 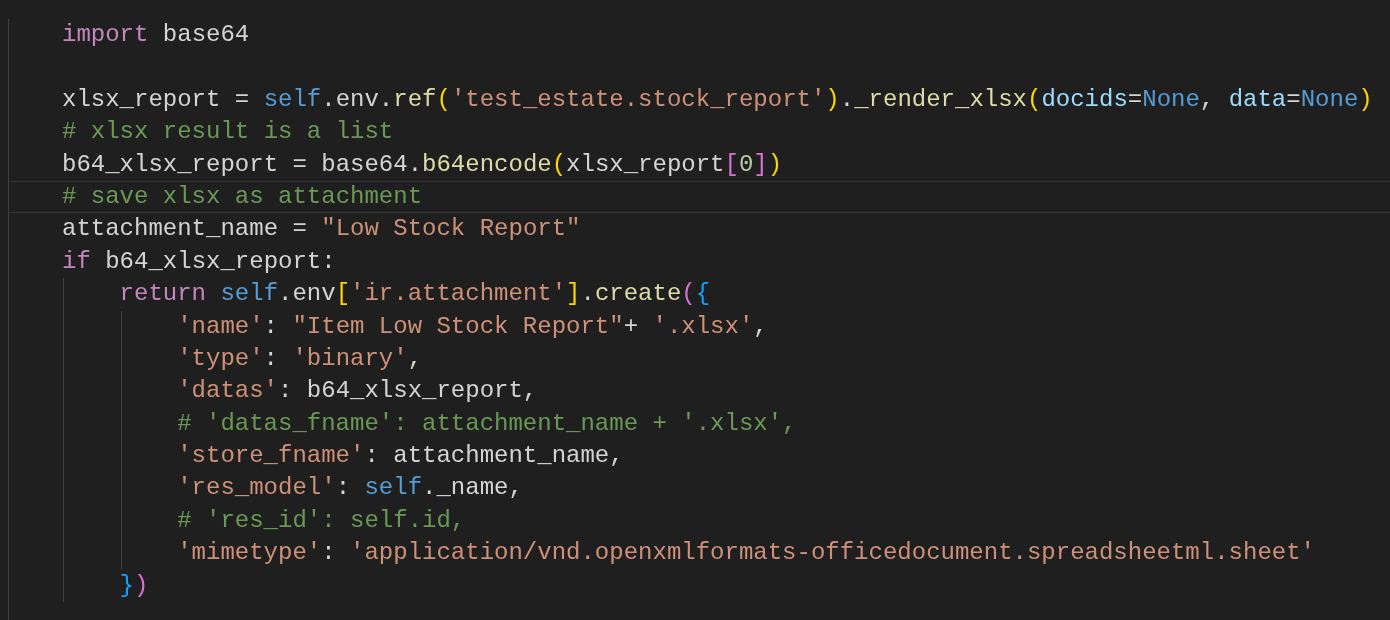 What do you see at coordinates (699, 197) in the screenshot?
I see `code-line: # save xlsx as attachment` at bounding box center [699, 197].